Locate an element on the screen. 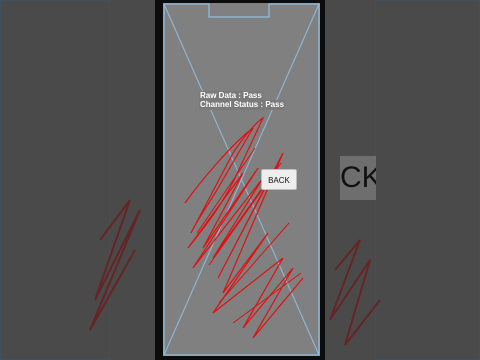 The width and height of the screenshot is (480, 360). channel-status: Channel Status : Pass is located at coordinates (242, 105).